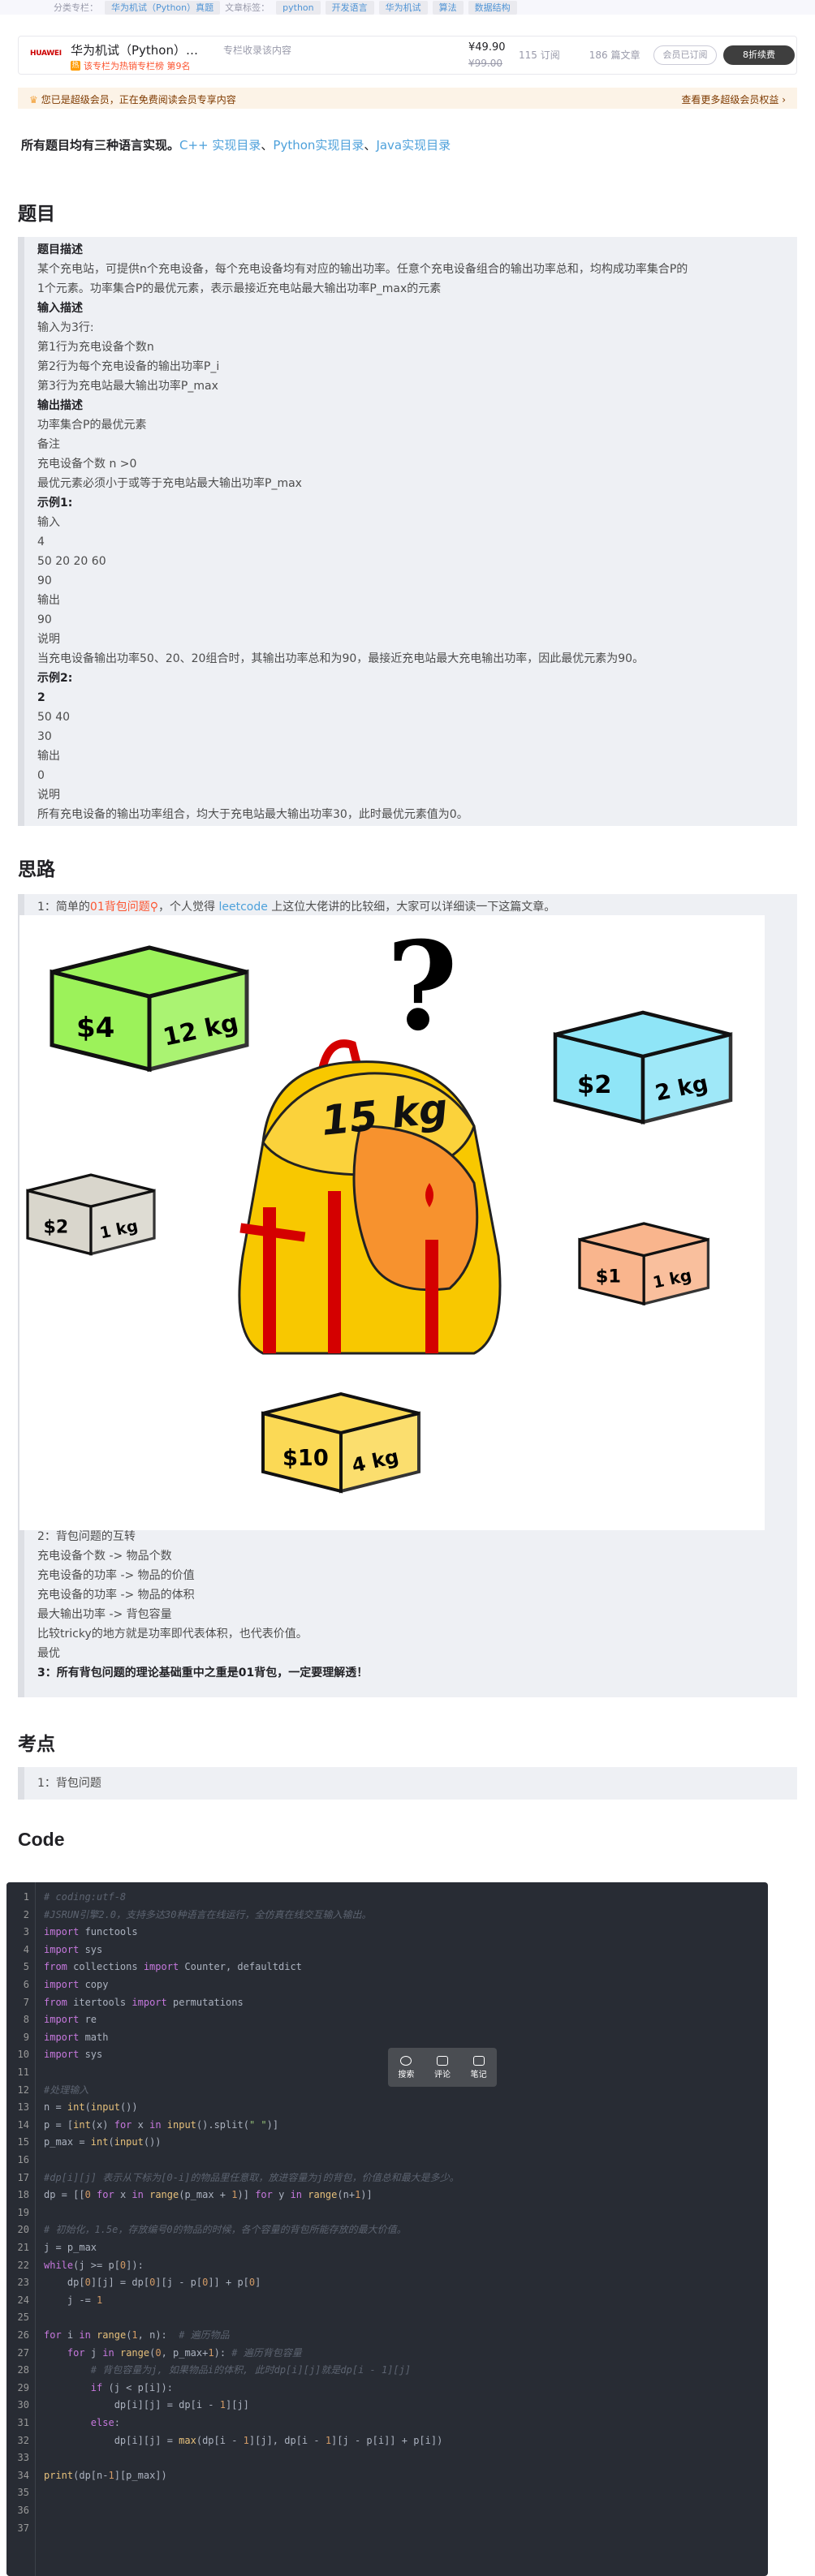 The height and width of the screenshot is (2576, 815). I want to click on python-link: Python实现目录, so click(318, 145).